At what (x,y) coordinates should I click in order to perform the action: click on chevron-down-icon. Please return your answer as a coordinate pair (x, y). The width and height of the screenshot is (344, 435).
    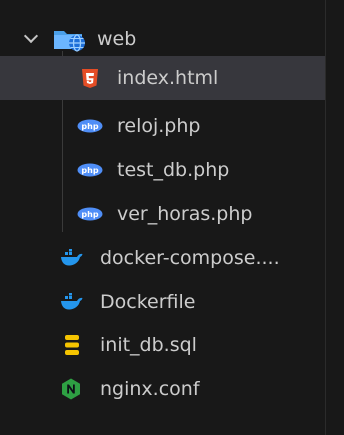
    Looking at the image, I should click on (31, 36).